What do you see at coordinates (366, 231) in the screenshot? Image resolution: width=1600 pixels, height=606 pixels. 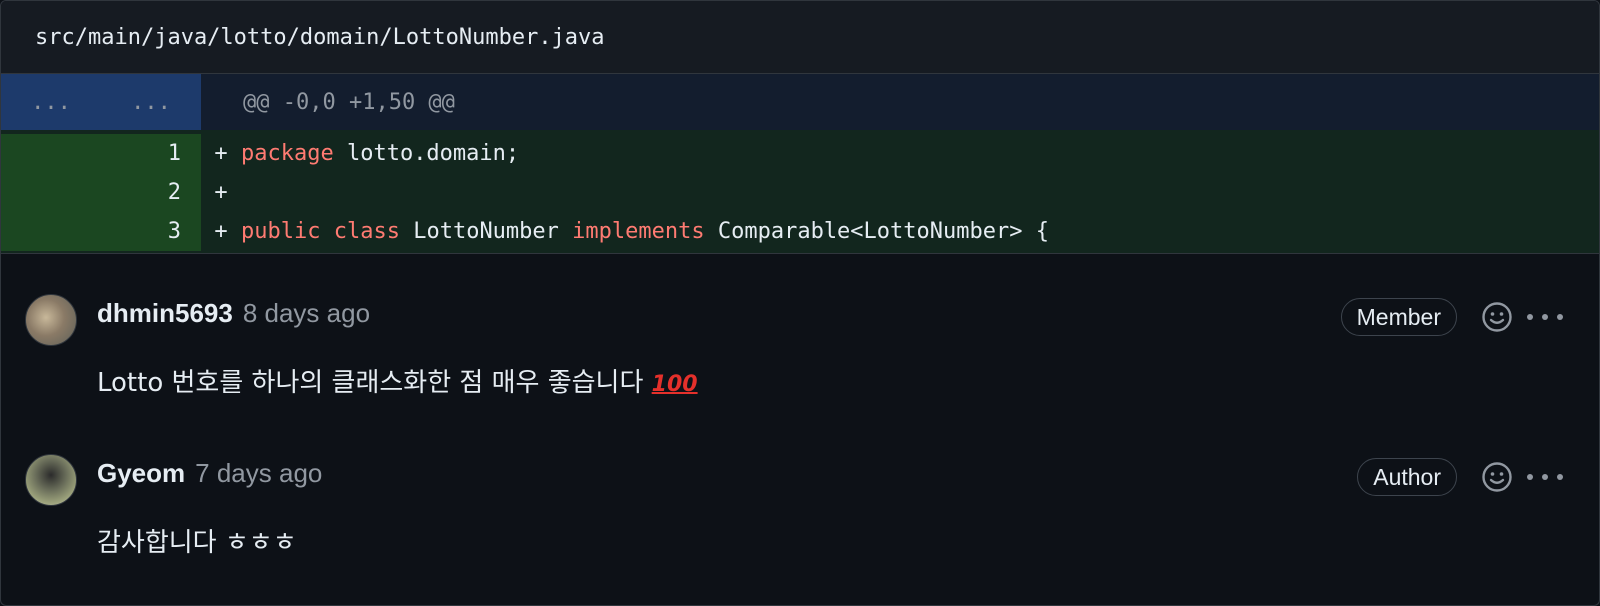 I see `keyword-class: class` at bounding box center [366, 231].